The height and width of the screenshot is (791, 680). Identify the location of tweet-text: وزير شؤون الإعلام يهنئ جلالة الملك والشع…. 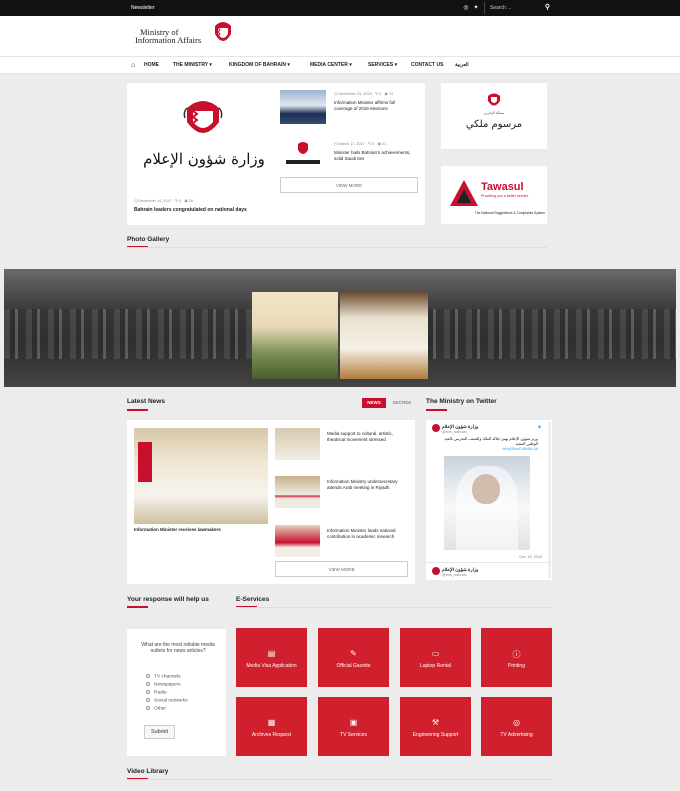
(491, 441).